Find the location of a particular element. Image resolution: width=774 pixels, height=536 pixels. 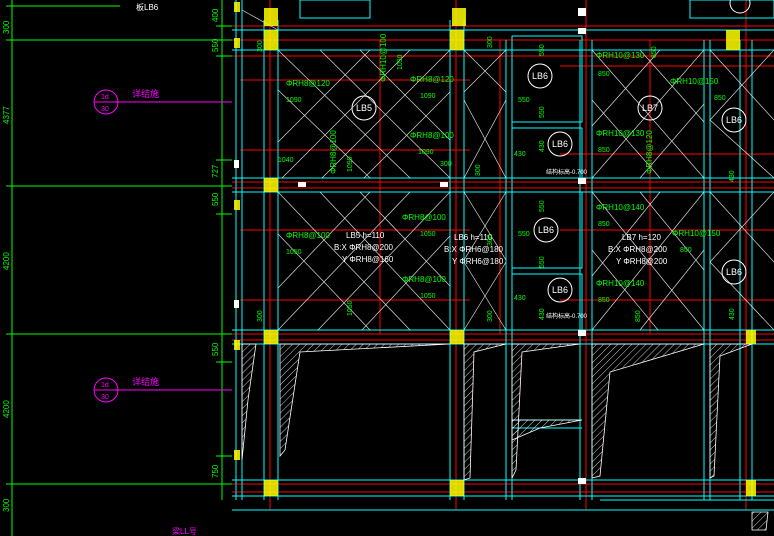

len-d6: 430 is located at coordinates (732, 314).